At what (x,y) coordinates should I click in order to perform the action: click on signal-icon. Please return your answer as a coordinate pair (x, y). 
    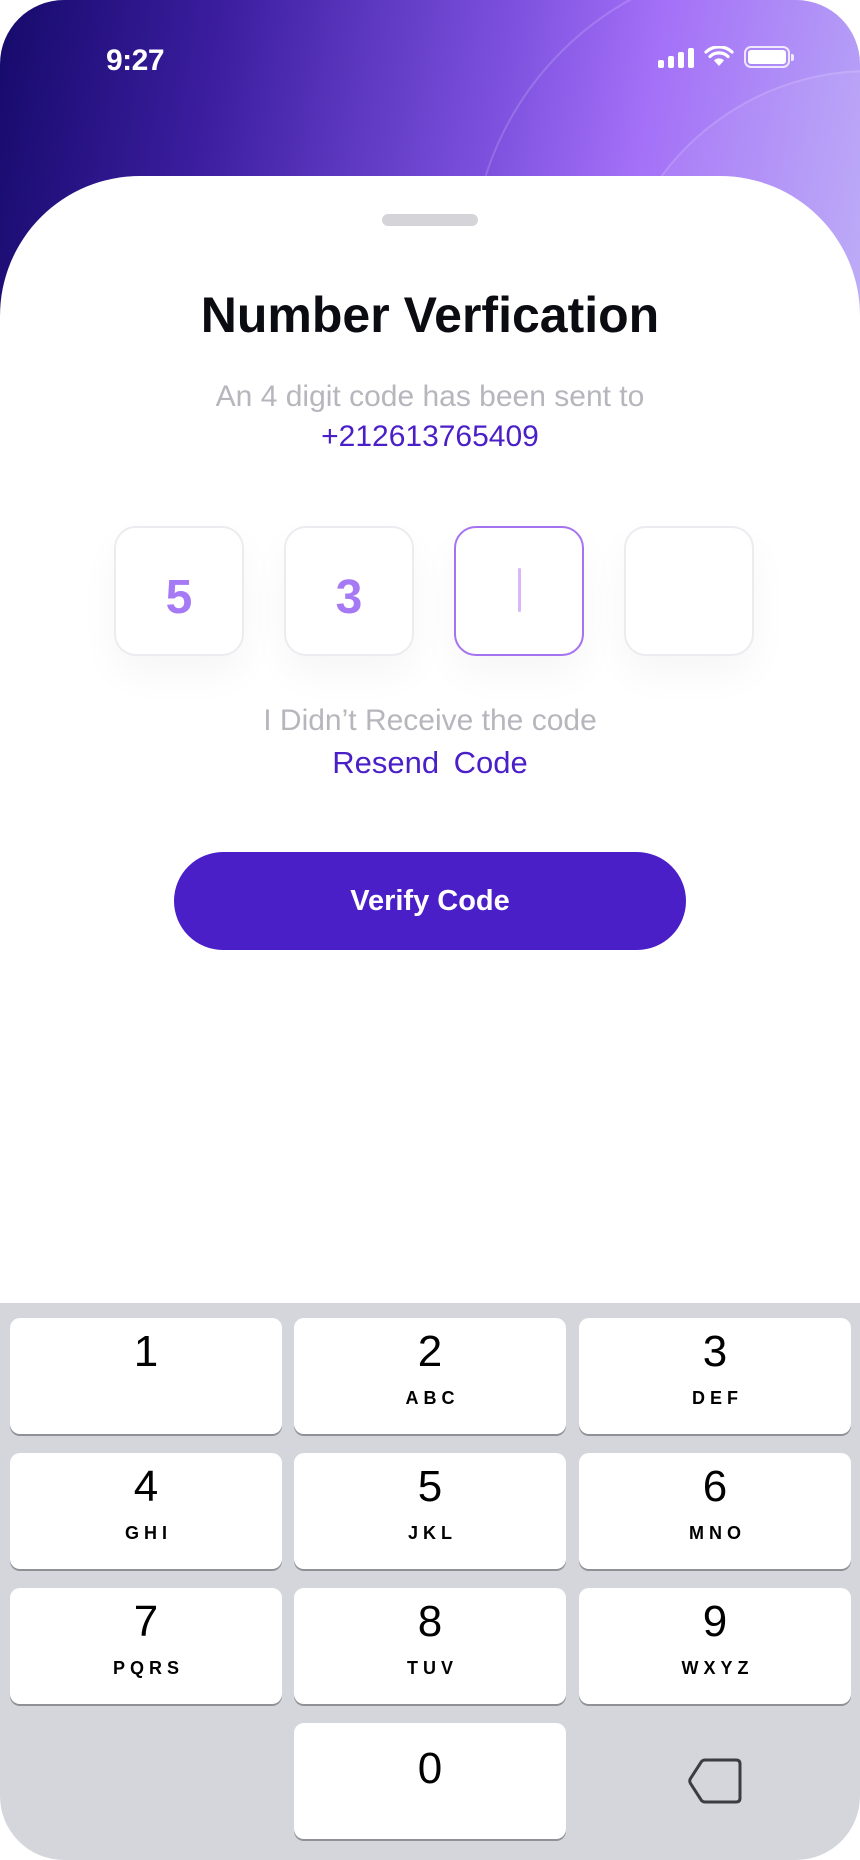
    Looking at the image, I should click on (676, 57).